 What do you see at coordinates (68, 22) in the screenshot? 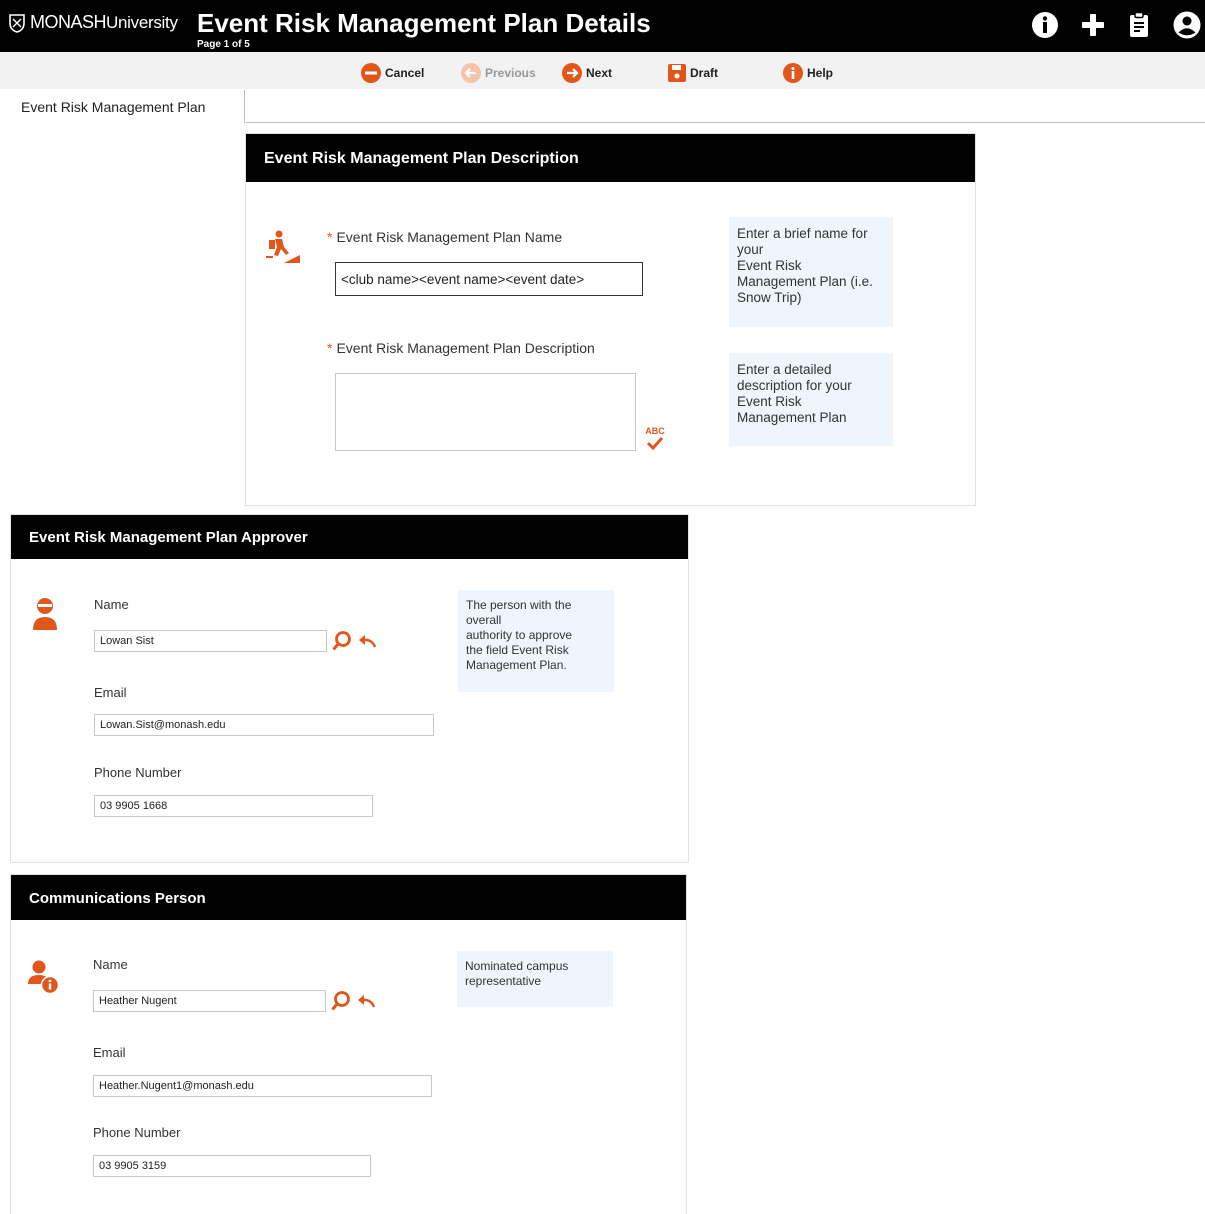
I see `brand-main: MONASH` at bounding box center [68, 22].